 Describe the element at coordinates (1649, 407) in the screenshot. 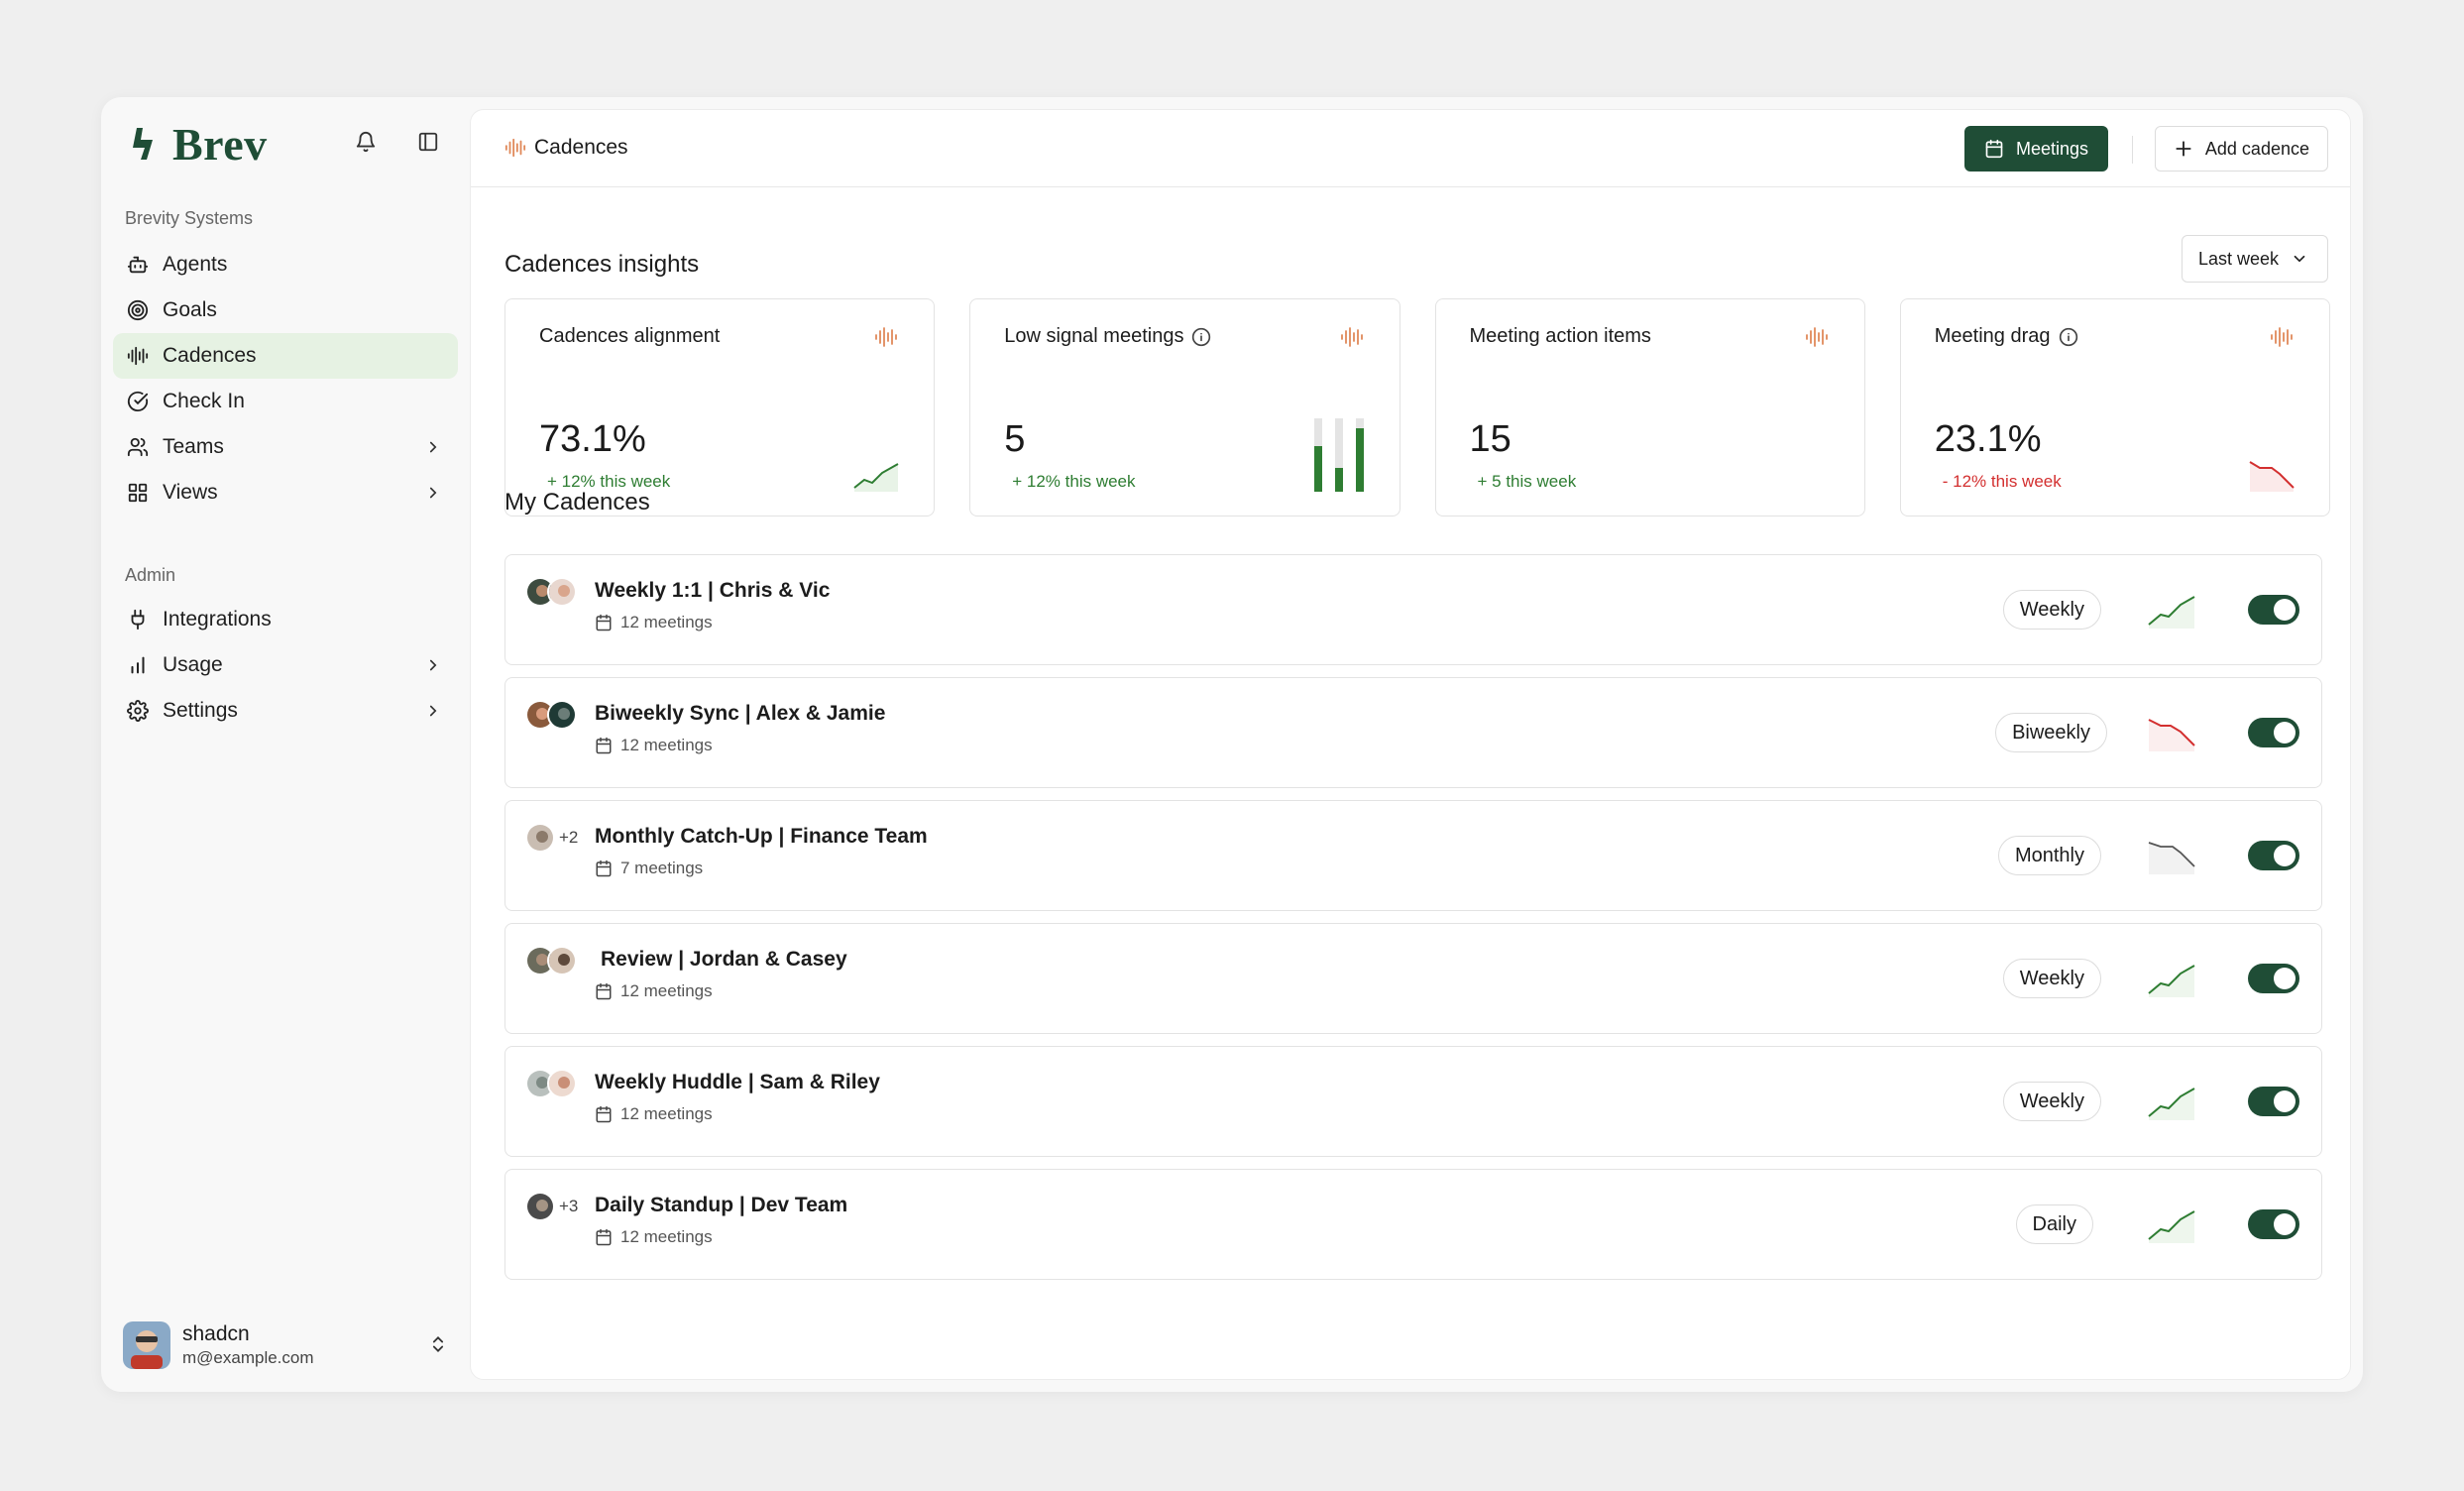

I see `insight-card-action-items: Meeting action items 15 + 5 this week` at that location.